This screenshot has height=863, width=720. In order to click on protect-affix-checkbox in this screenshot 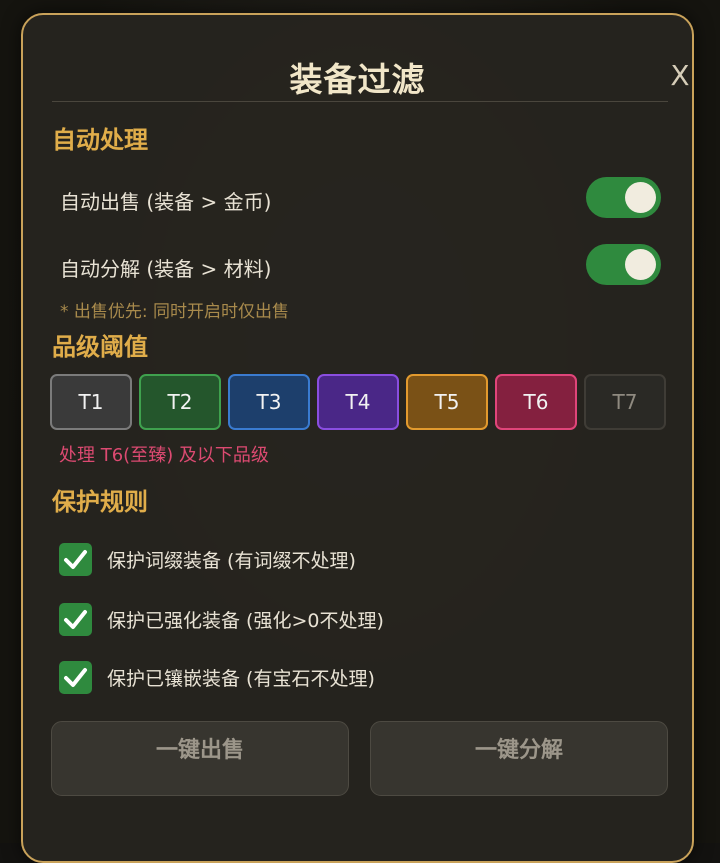, I will do `click(75, 559)`.